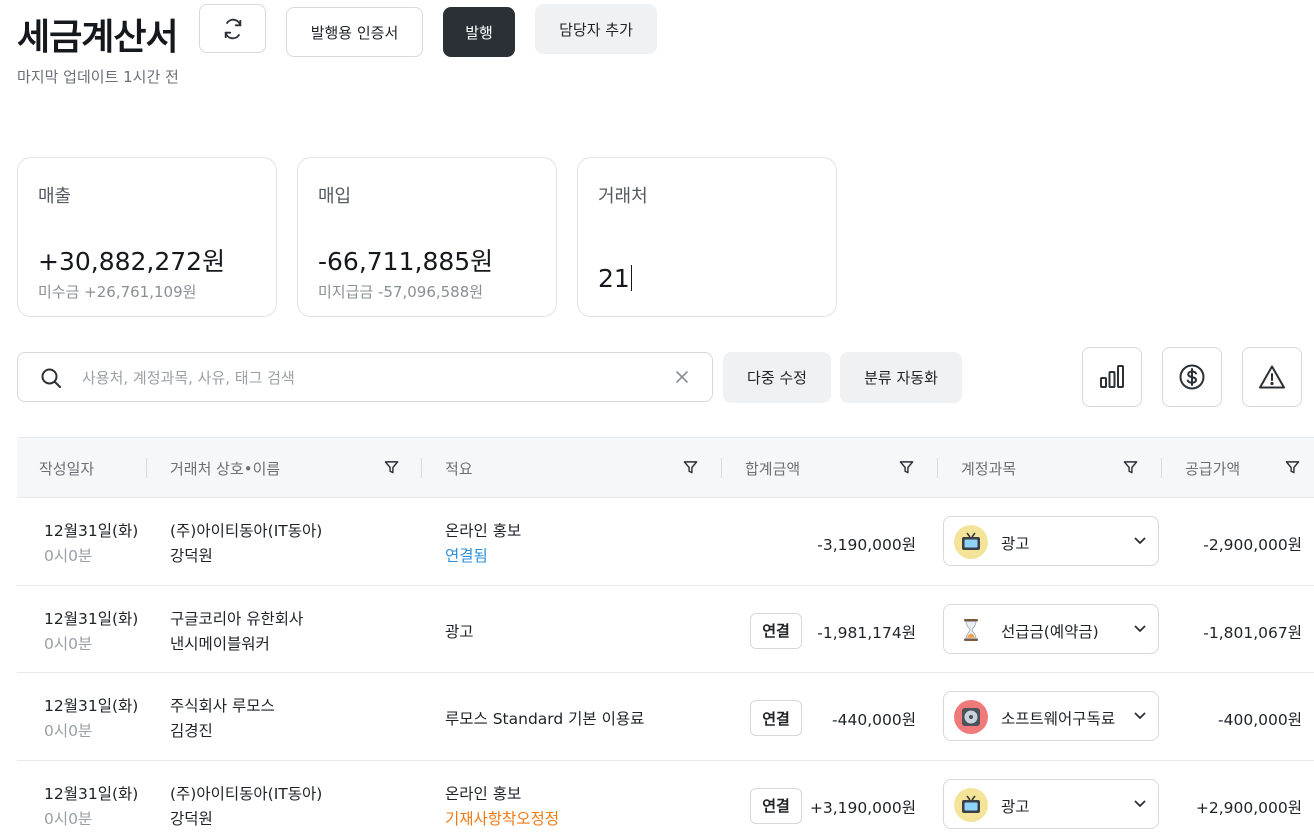 The width and height of the screenshot is (1314, 838). Describe the element at coordinates (117, 292) in the screenshot. I see `receivable-text: 미수금 +26,761,109원` at that location.